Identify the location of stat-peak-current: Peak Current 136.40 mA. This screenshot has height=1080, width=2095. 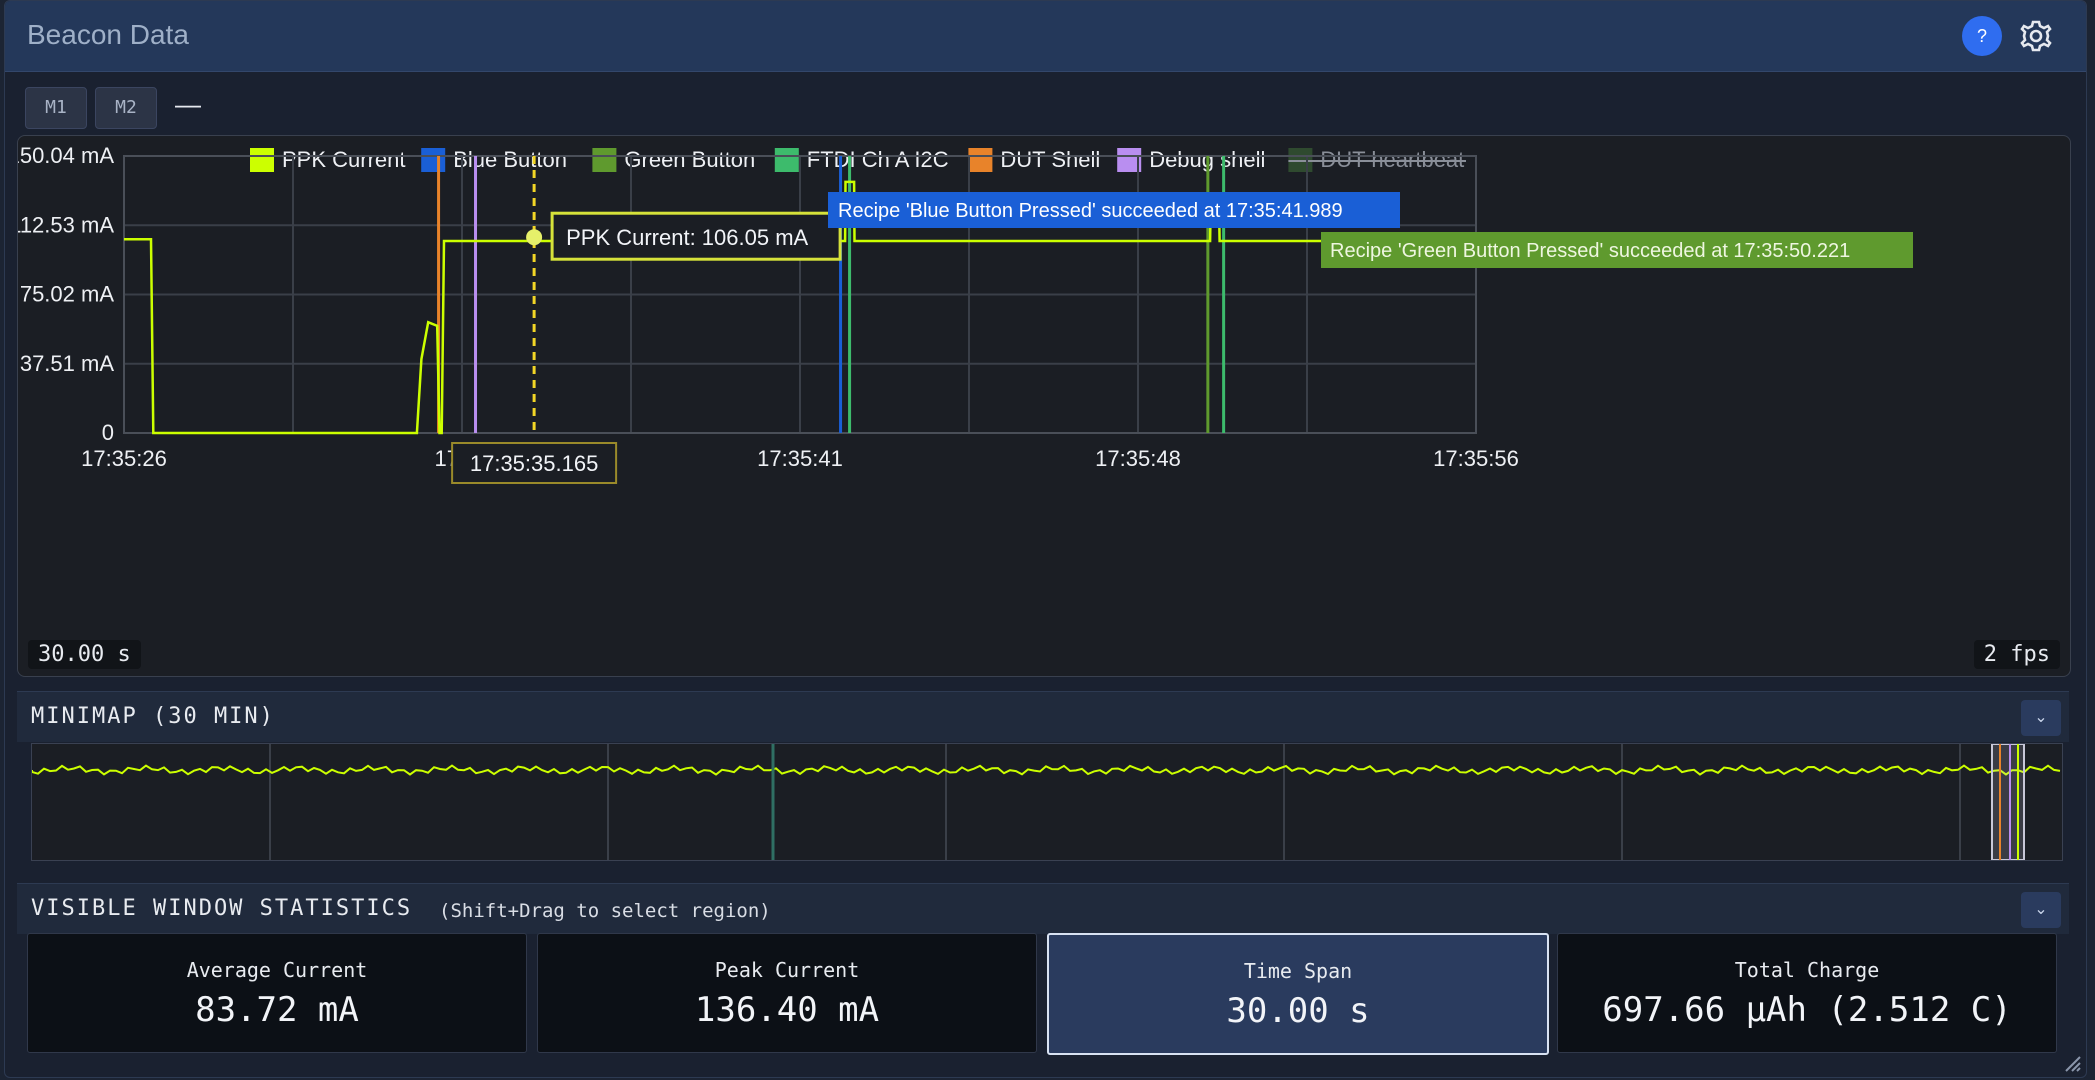
(787, 993).